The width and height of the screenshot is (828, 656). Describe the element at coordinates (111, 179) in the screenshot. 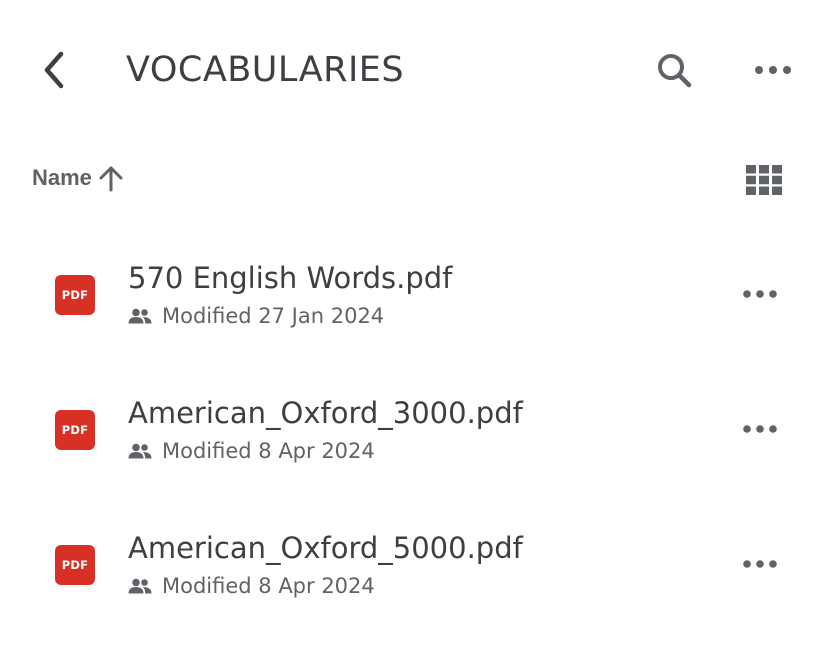

I see `arrow-up-icon` at that location.